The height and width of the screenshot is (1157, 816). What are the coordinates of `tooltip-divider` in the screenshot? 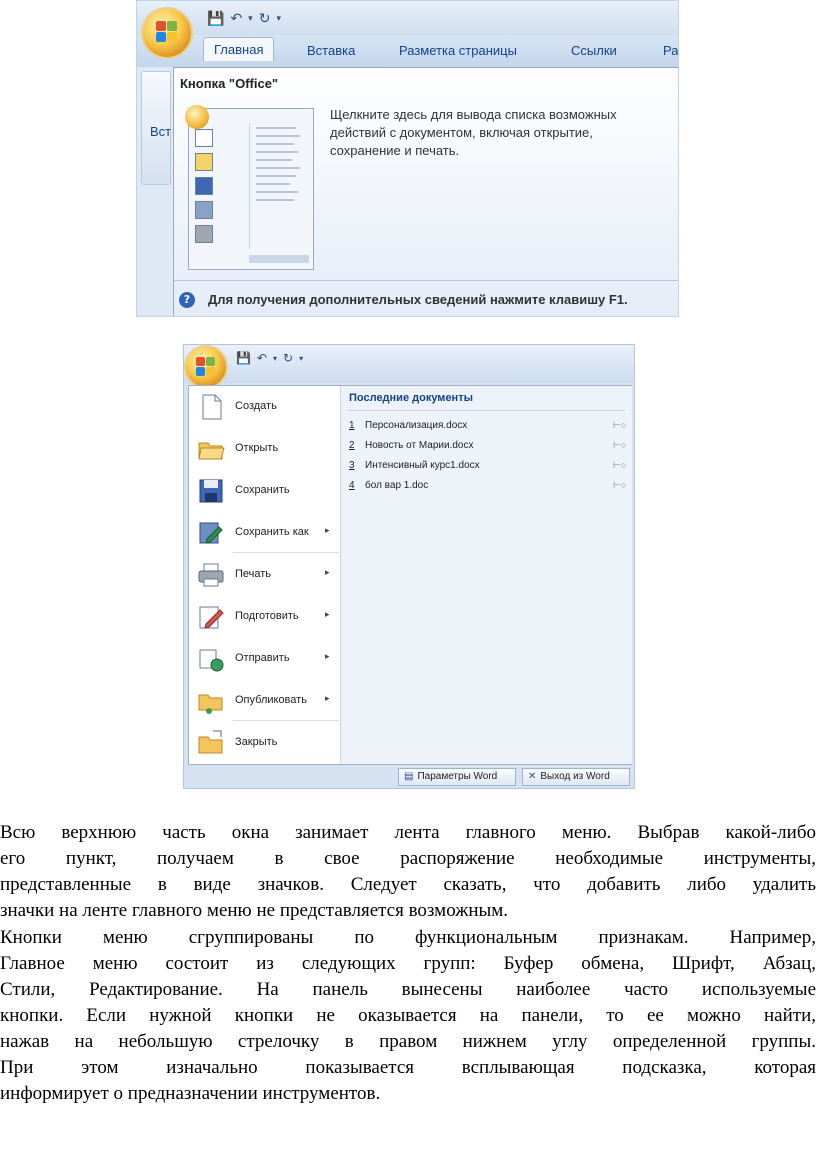 It's located at (426, 280).